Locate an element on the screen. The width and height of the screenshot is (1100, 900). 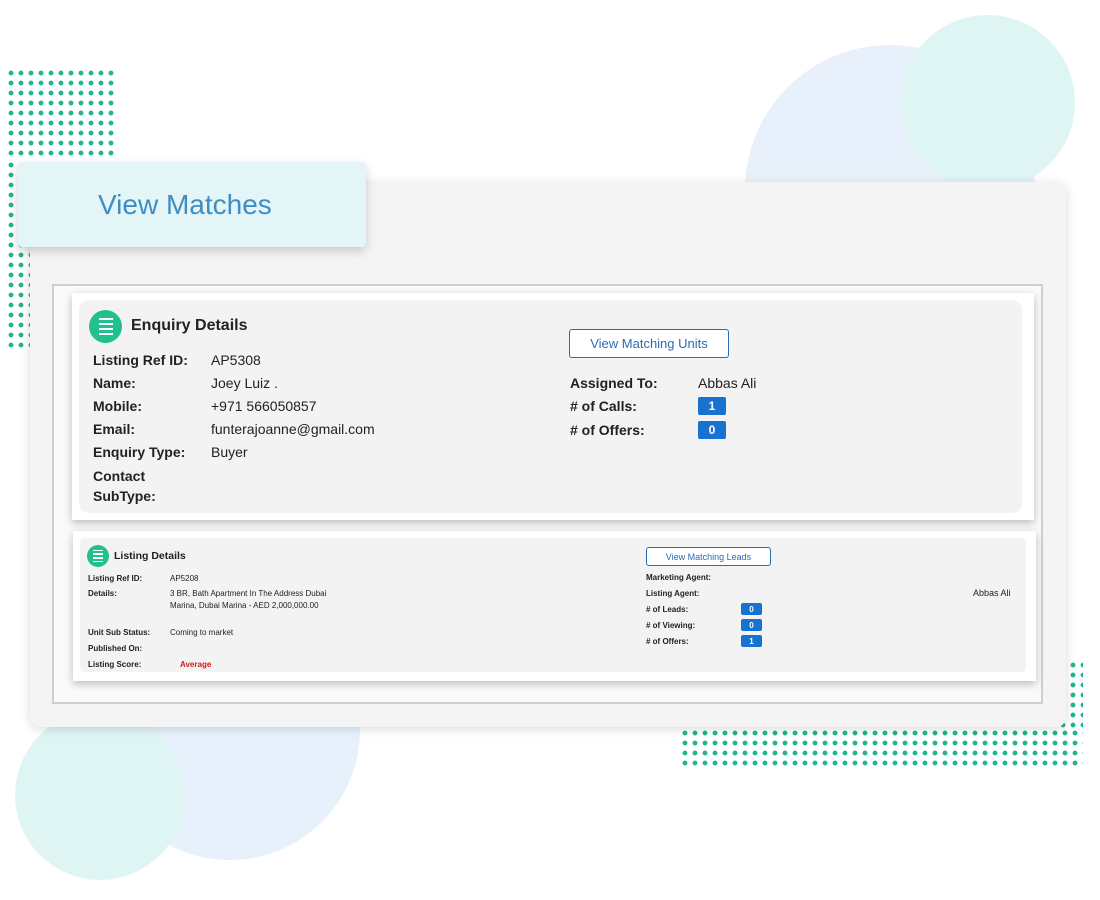
field-label: Mobile: is located at coordinates (117, 406).